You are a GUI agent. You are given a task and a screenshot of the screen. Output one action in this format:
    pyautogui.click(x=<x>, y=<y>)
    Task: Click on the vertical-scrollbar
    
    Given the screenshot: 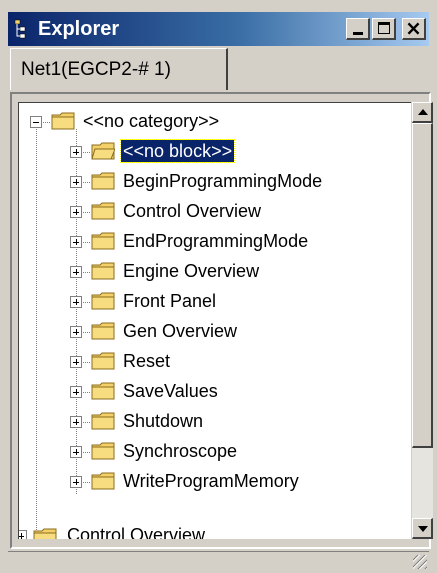 What is the action you would take?
    pyautogui.click(x=422, y=320)
    